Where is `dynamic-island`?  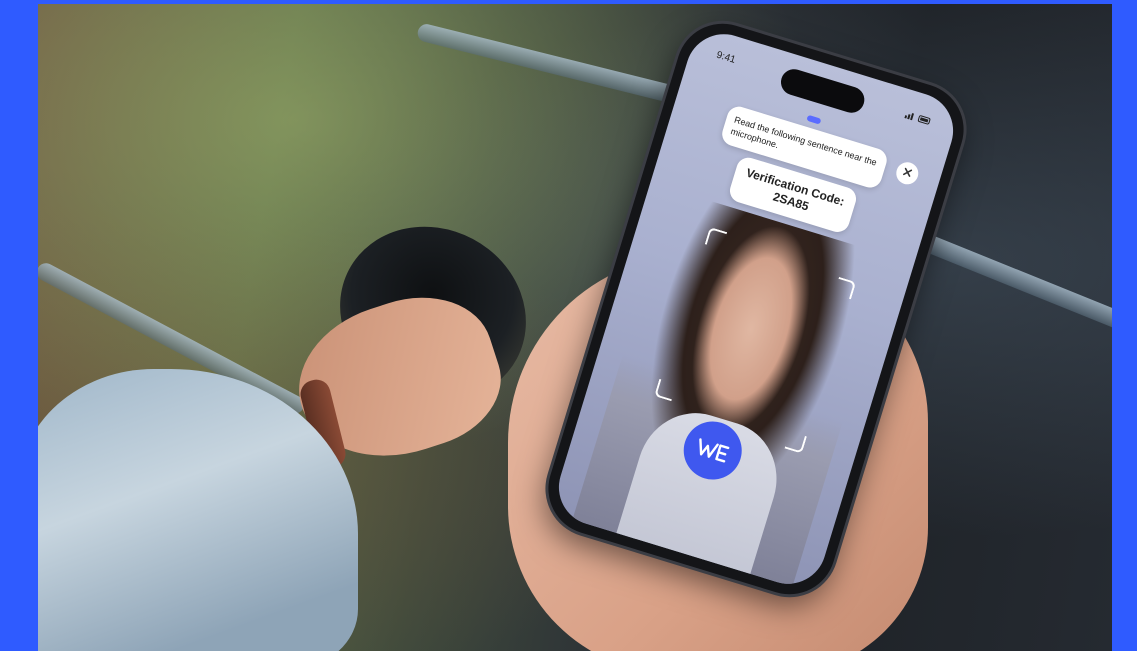 dynamic-island is located at coordinates (822, 90).